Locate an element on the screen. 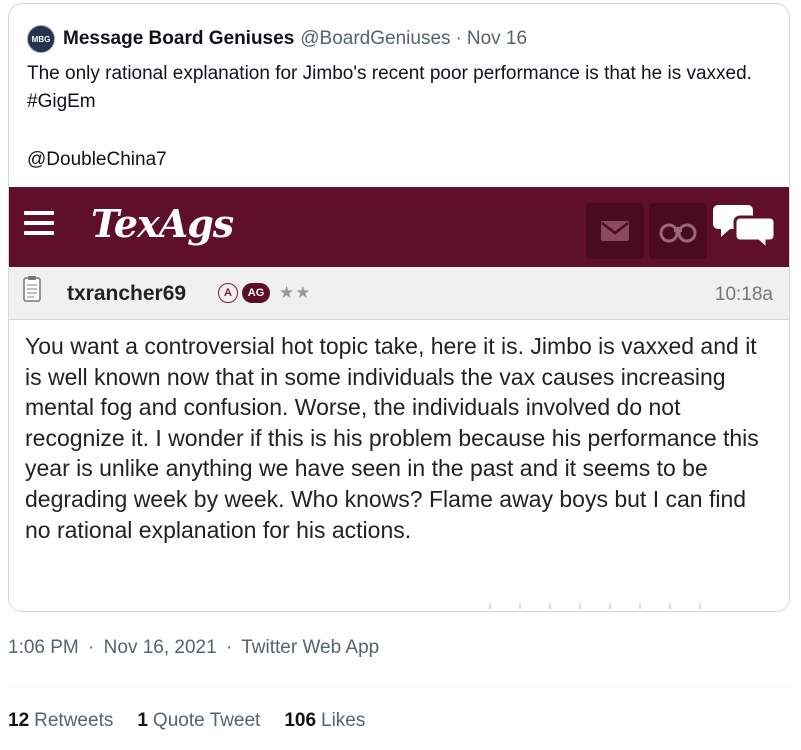  notepad-icon is located at coordinates (32, 289).